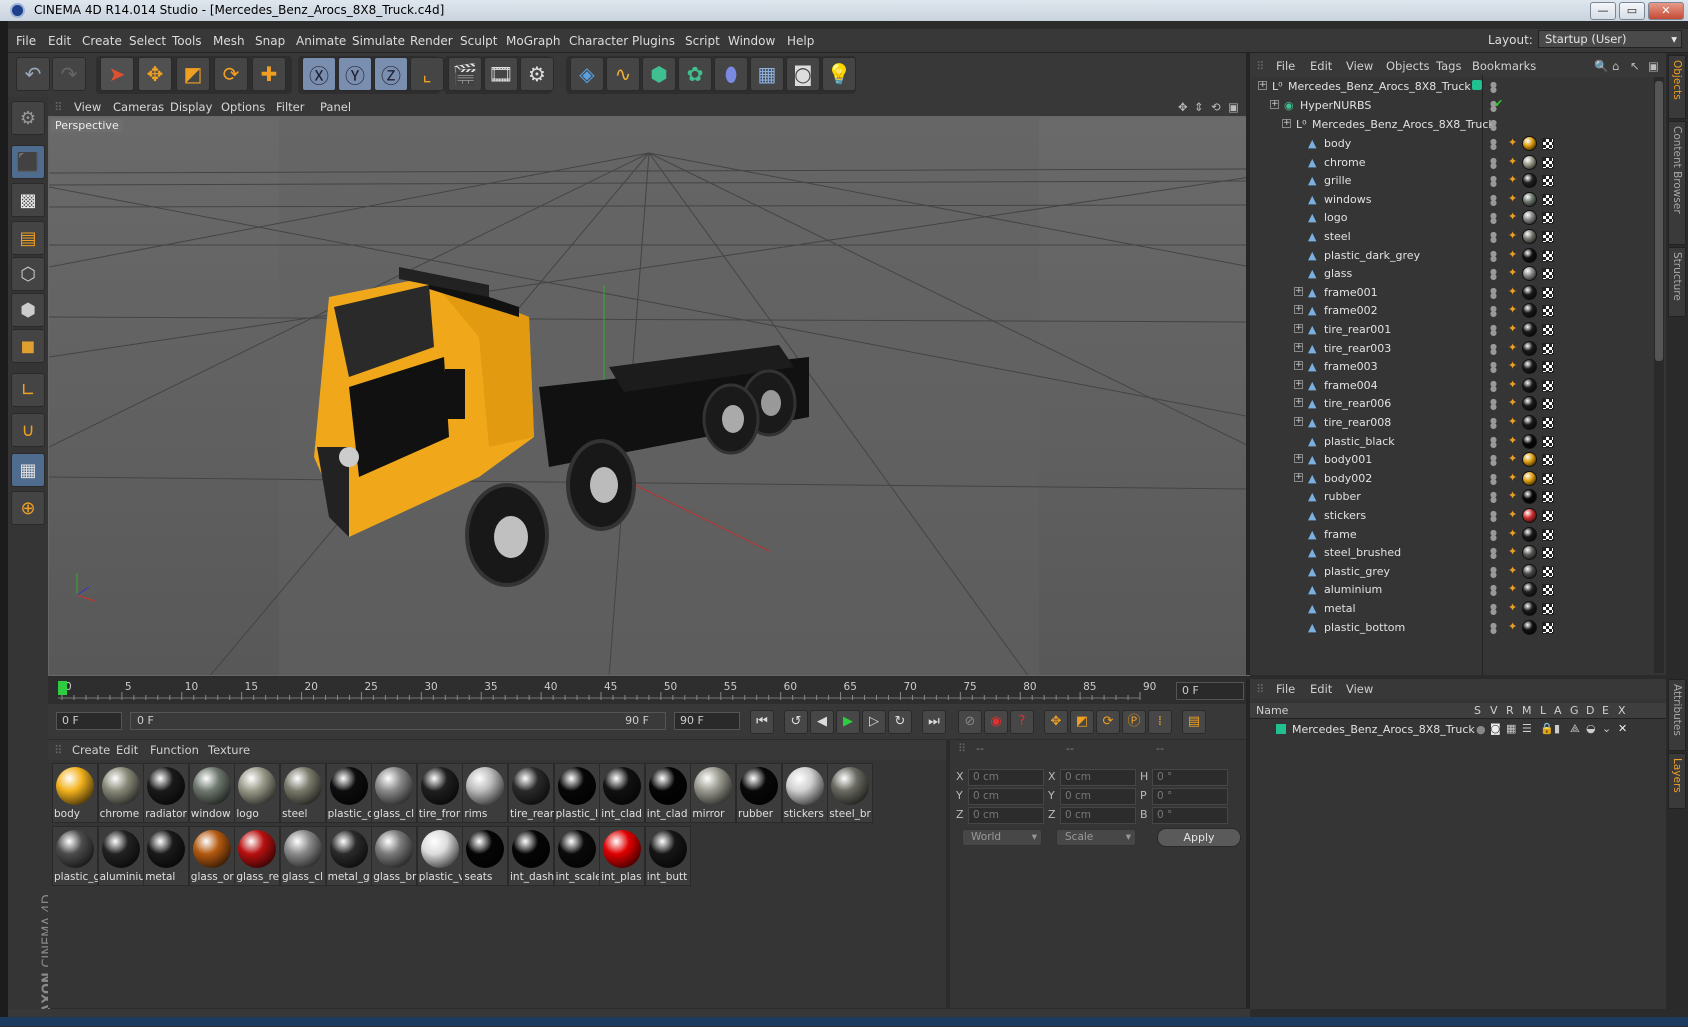 Image resolution: width=1688 pixels, height=1027 pixels. Describe the element at coordinates (62, 688) in the screenshot. I see `playhead` at that location.